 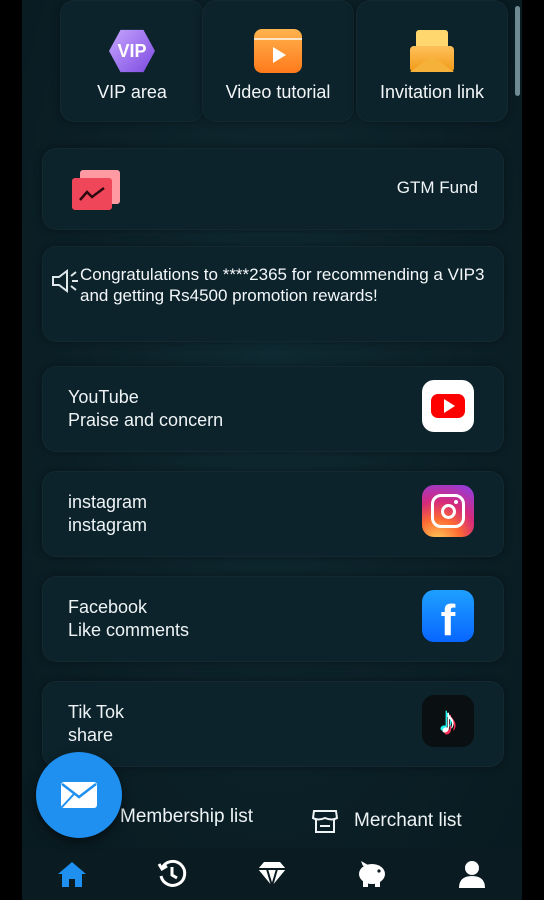 I want to click on video-tutorial-label: Video tutorial, so click(x=278, y=92).